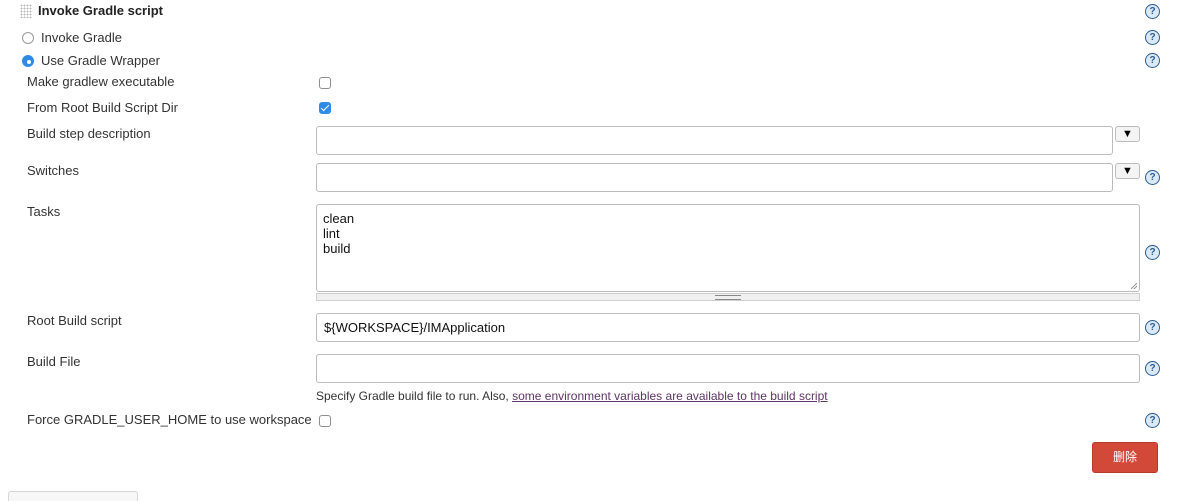 The width and height of the screenshot is (1180, 501). I want to click on delete-button: 删除, so click(1125, 457).